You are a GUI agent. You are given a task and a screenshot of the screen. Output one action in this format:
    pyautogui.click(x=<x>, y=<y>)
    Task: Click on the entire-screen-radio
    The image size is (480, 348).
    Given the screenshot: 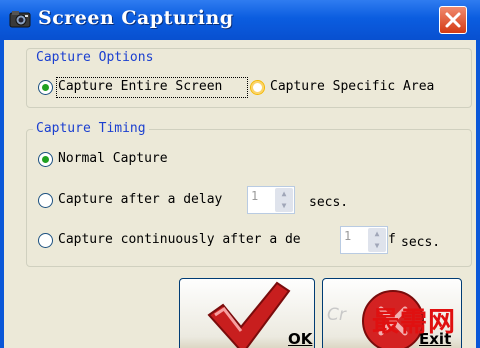 What is the action you would take?
    pyautogui.click(x=45, y=87)
    